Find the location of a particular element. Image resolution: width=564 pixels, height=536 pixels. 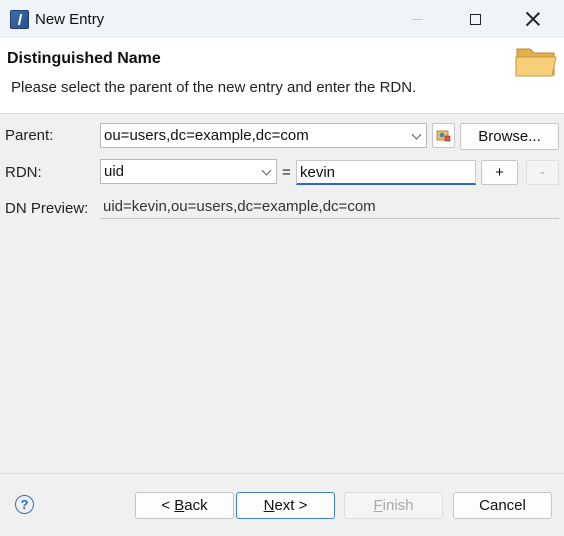

title-bar: New Entry is located at coordinates (282, 19).